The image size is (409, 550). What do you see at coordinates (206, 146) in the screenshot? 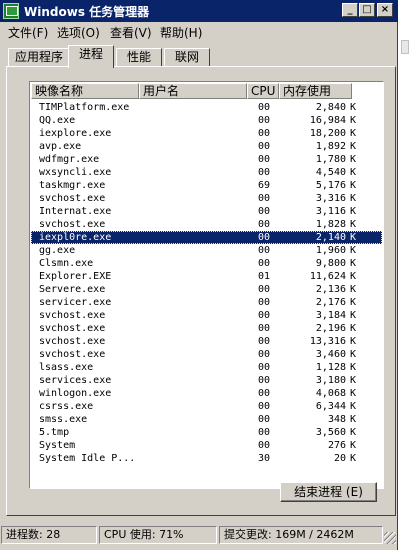
I see `process-row: avp.exe 00 1,892 K` at bounding box center [206, 146].